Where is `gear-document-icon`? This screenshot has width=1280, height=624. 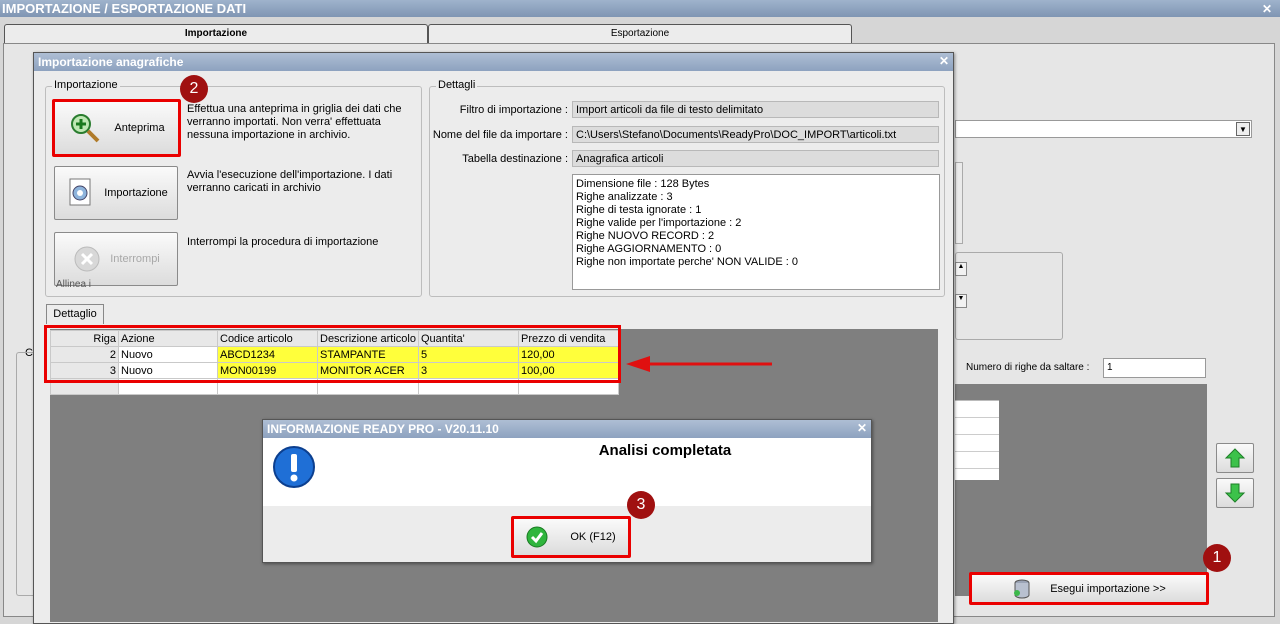
gear-document-icon is located at coordinates (80, 192).